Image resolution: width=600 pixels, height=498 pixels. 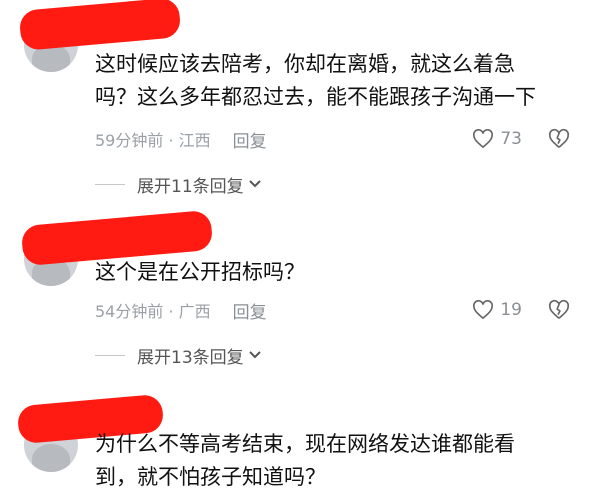 What do you see at coordinates (497, 310) in the screenshot?
I see `like-button: 19` at bounding box center [497, 310].